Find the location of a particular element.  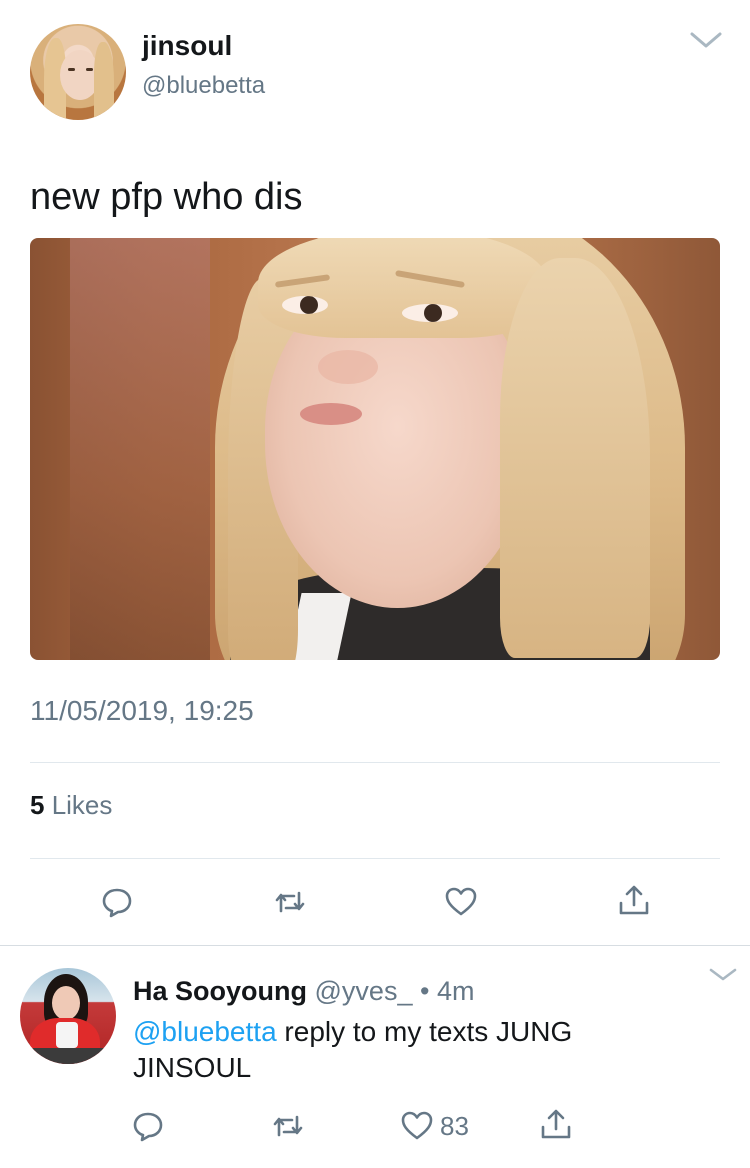

reply-mention-link: @bluebetta is located at coordinates (205, 1031).